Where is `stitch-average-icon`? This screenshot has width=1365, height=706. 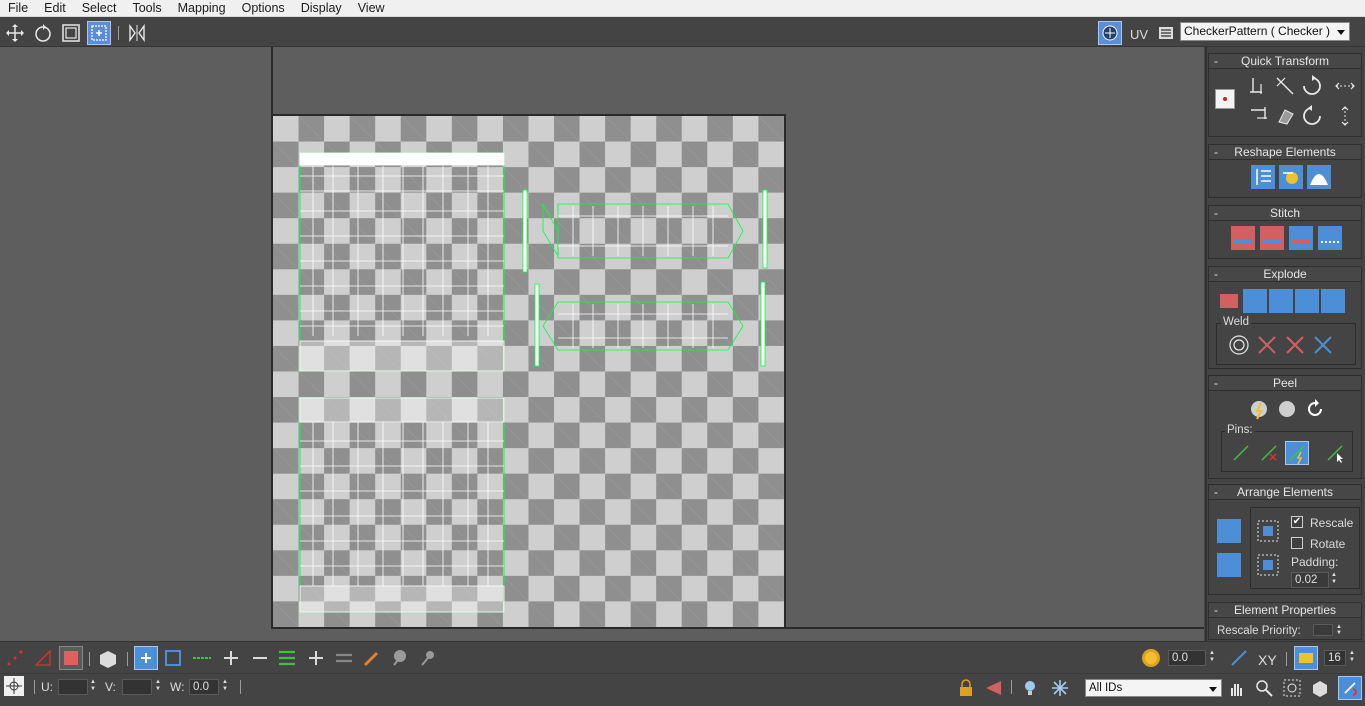
stitch-average-icon is located at coordinates (1272, 238).